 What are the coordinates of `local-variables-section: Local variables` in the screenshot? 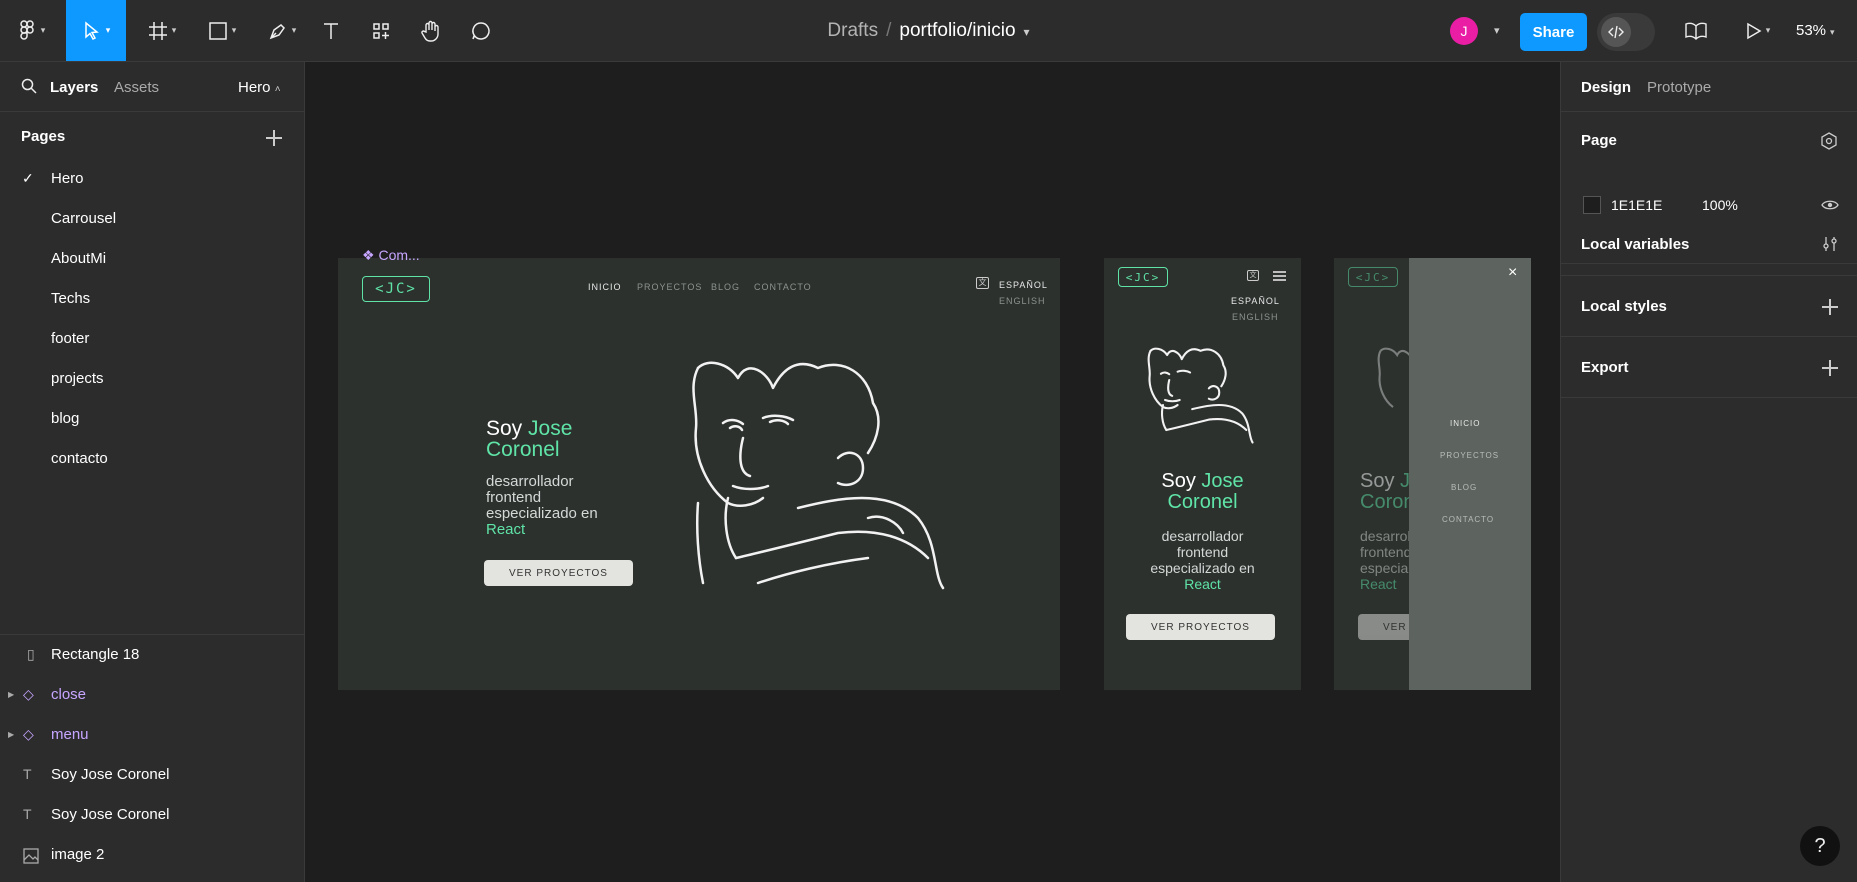 It's located at (1709, 245).